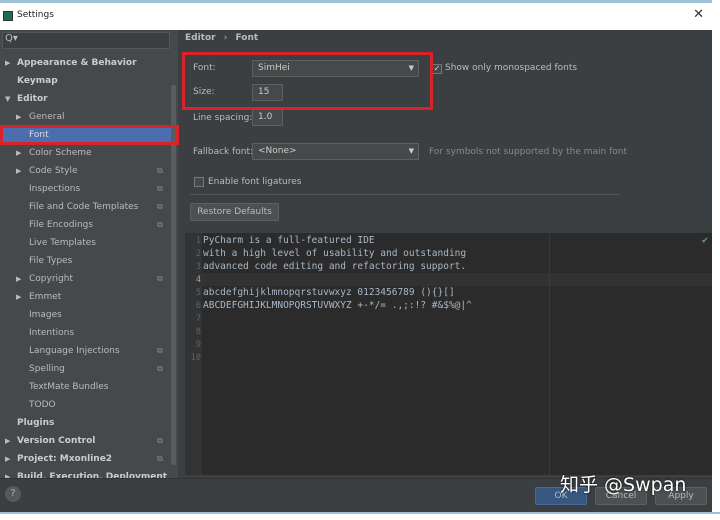  I want to click on sidebar-item-label: Emmet, so click(45, 297).